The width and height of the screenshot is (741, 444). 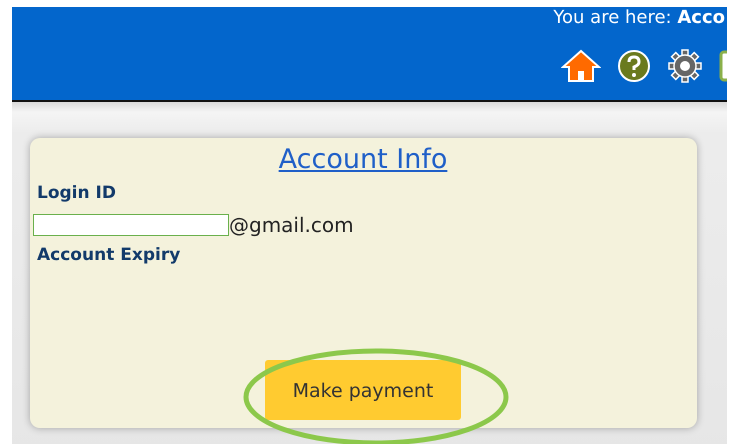 What do you see at coordinates (581, 66) in the screenshot?
I see `home-icon` at bounding box center [581, 66].